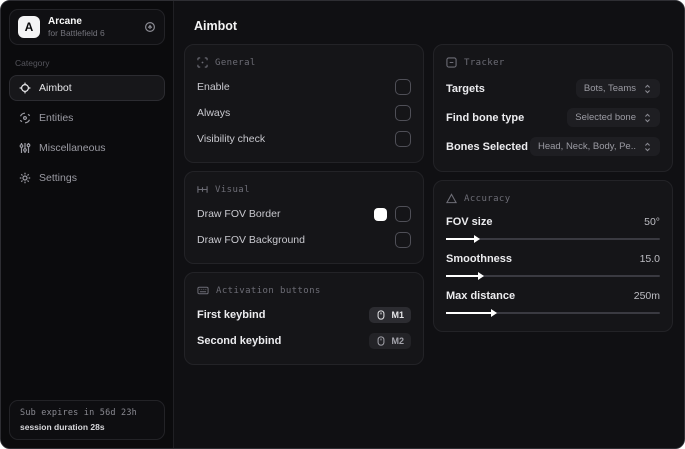  What do you see at coordinates (202, 62) in the screenshot?
I see `scan-icon` at bounding box center [202, 62].